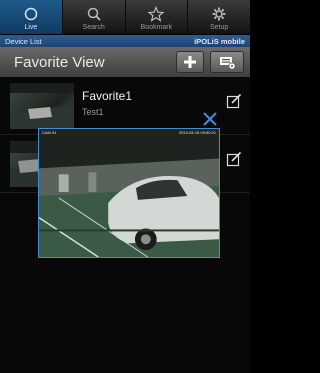  What do you see at coordinates (31, 27) in the screenshot?
I see `tab-live-label: Live` at bounding box center [31, 27].